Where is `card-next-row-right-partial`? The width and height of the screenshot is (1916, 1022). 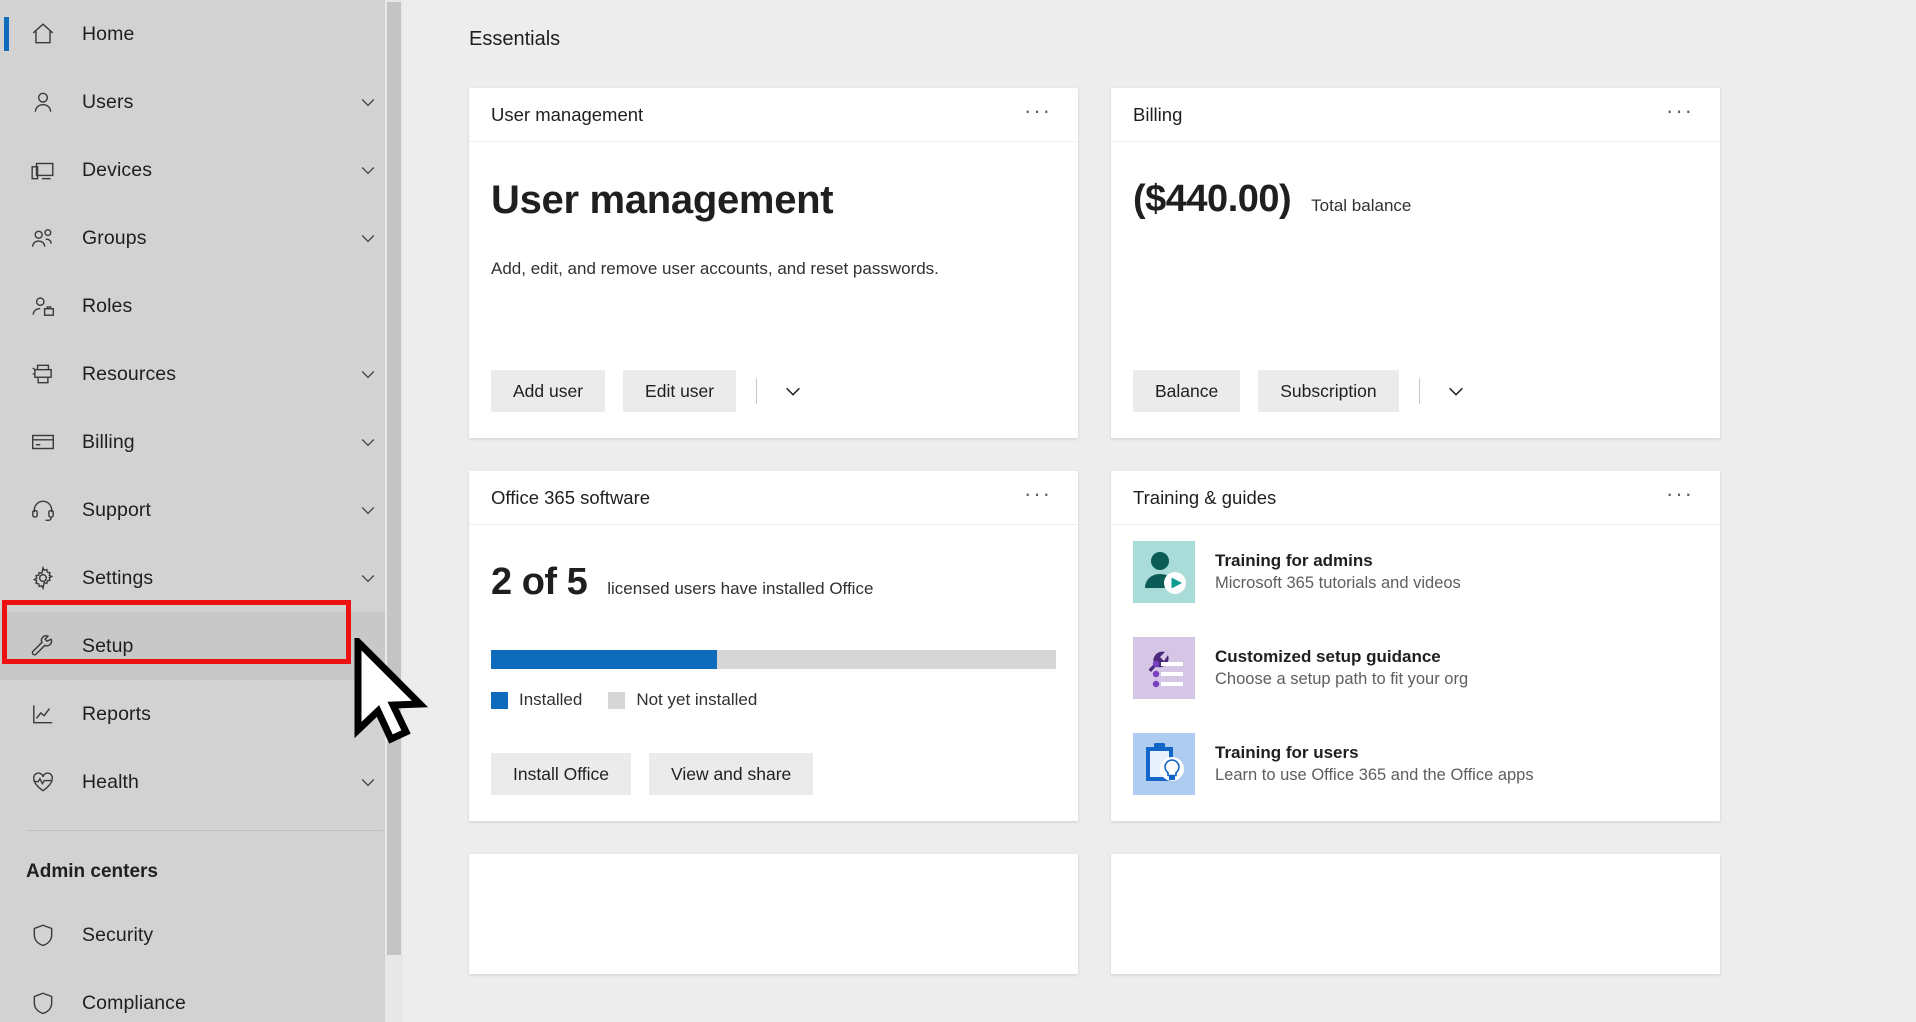
card-next-row-right-partial is located at coordinates (1415, 914).